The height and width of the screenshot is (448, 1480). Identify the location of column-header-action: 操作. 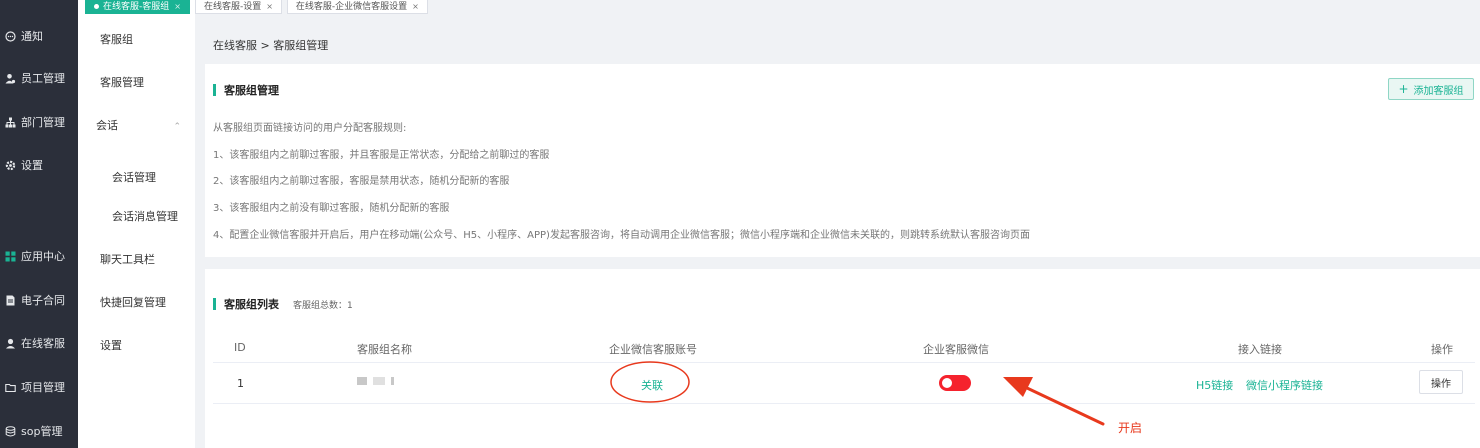
(1442, 349).